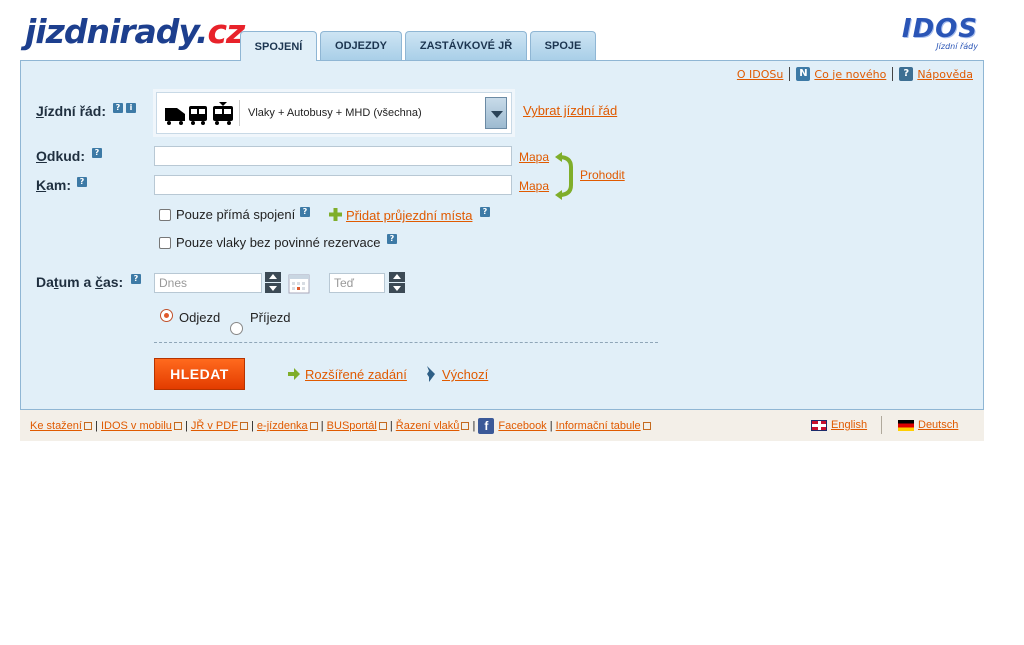 The image size is (1024, 645). What do you see at coordinates (136, 426) in the screenshot?
I see `mobile-link: IDOS v mobilu` at bounding box center [136, 426].